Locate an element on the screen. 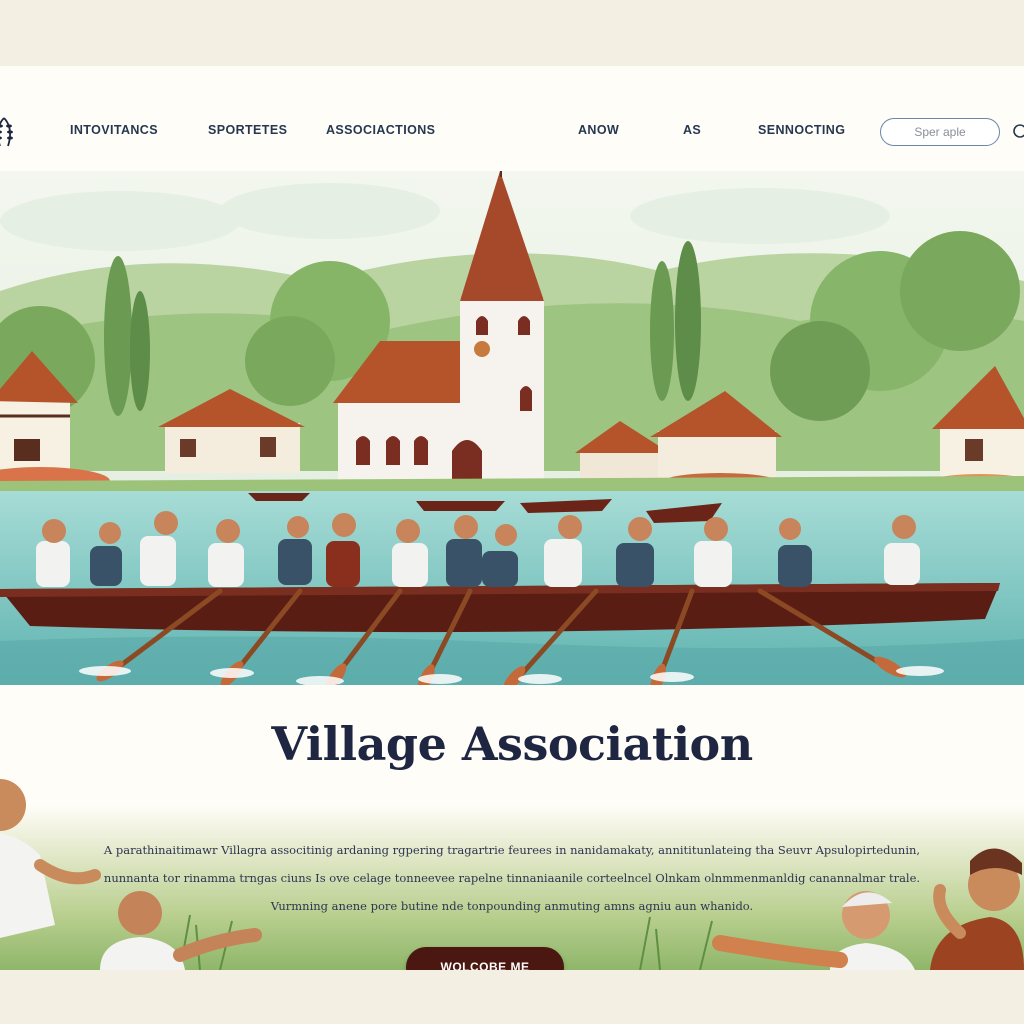  nav-link-sennocting: SENNOCTING is located at coordinates (801, 130).